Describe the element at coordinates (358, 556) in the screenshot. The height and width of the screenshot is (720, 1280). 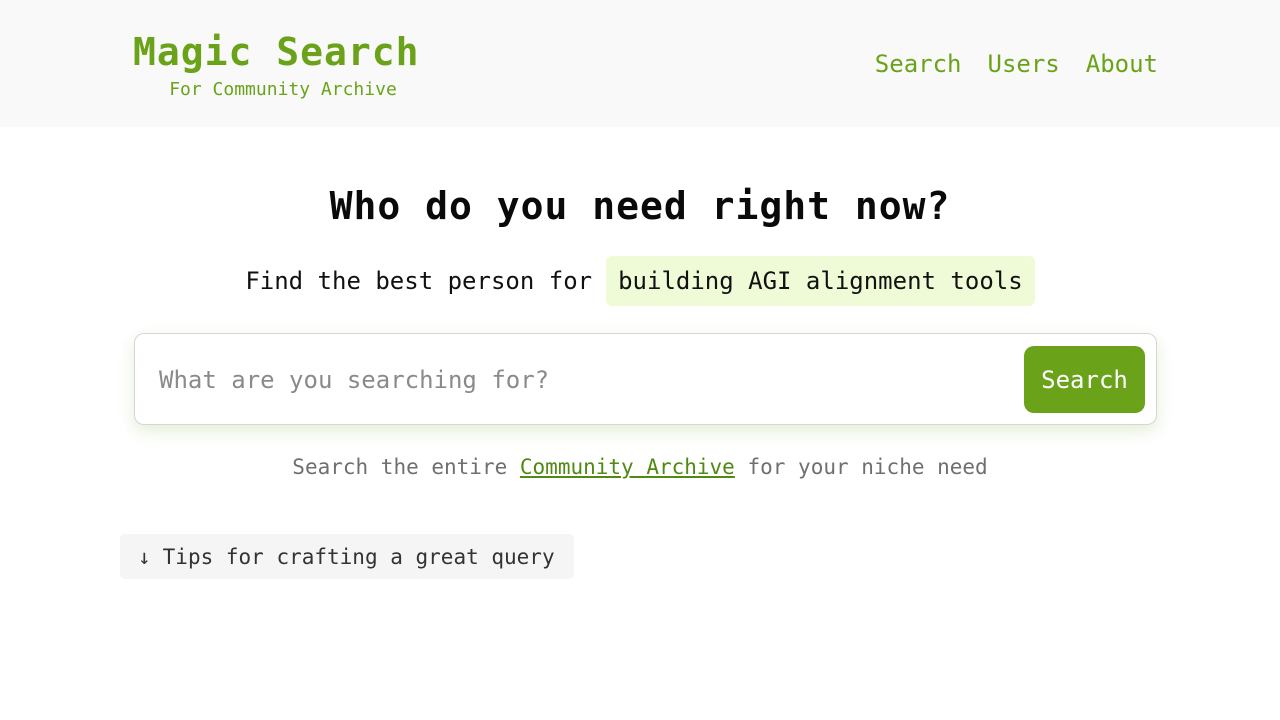
I see `tips-label: Tips for crafting a great query` at that location.